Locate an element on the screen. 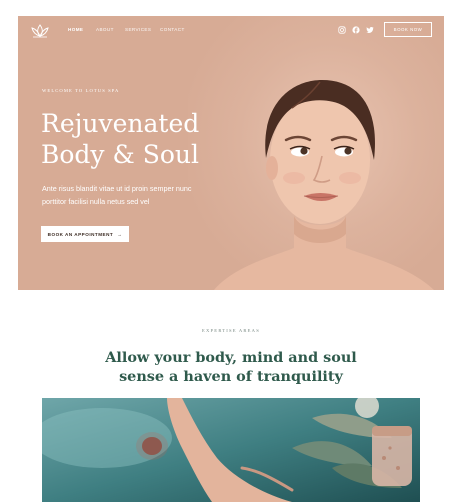  hero-title: Rejuvenated Body & Soul is located at coordinates (141, 139).